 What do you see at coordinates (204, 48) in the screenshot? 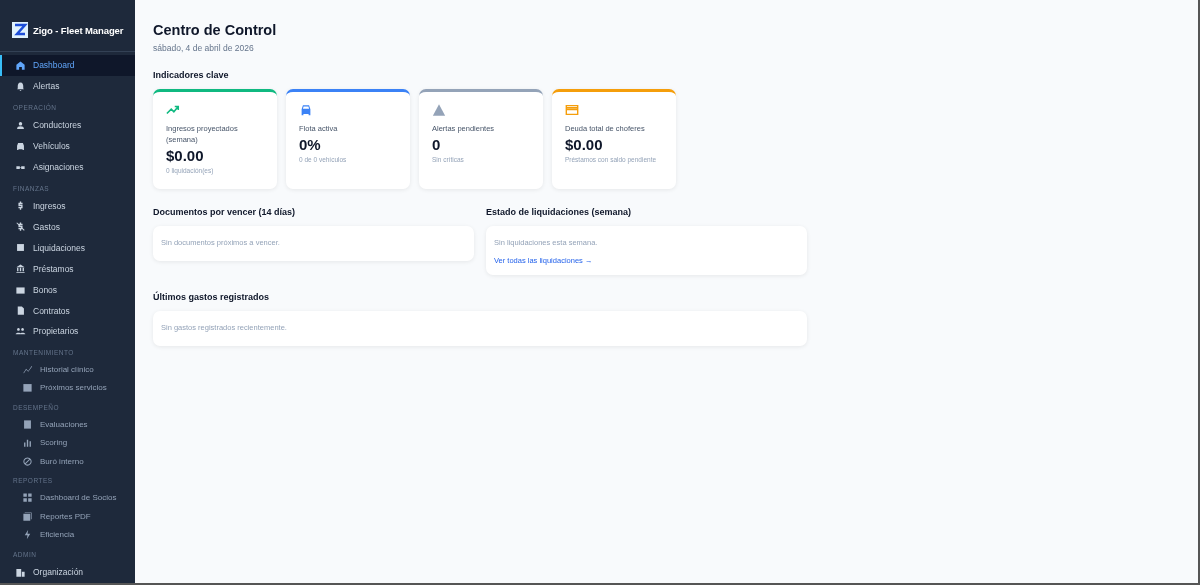
I see `date-text: sábado, 4 de abril de 2026` at bounding box center [204, 48].